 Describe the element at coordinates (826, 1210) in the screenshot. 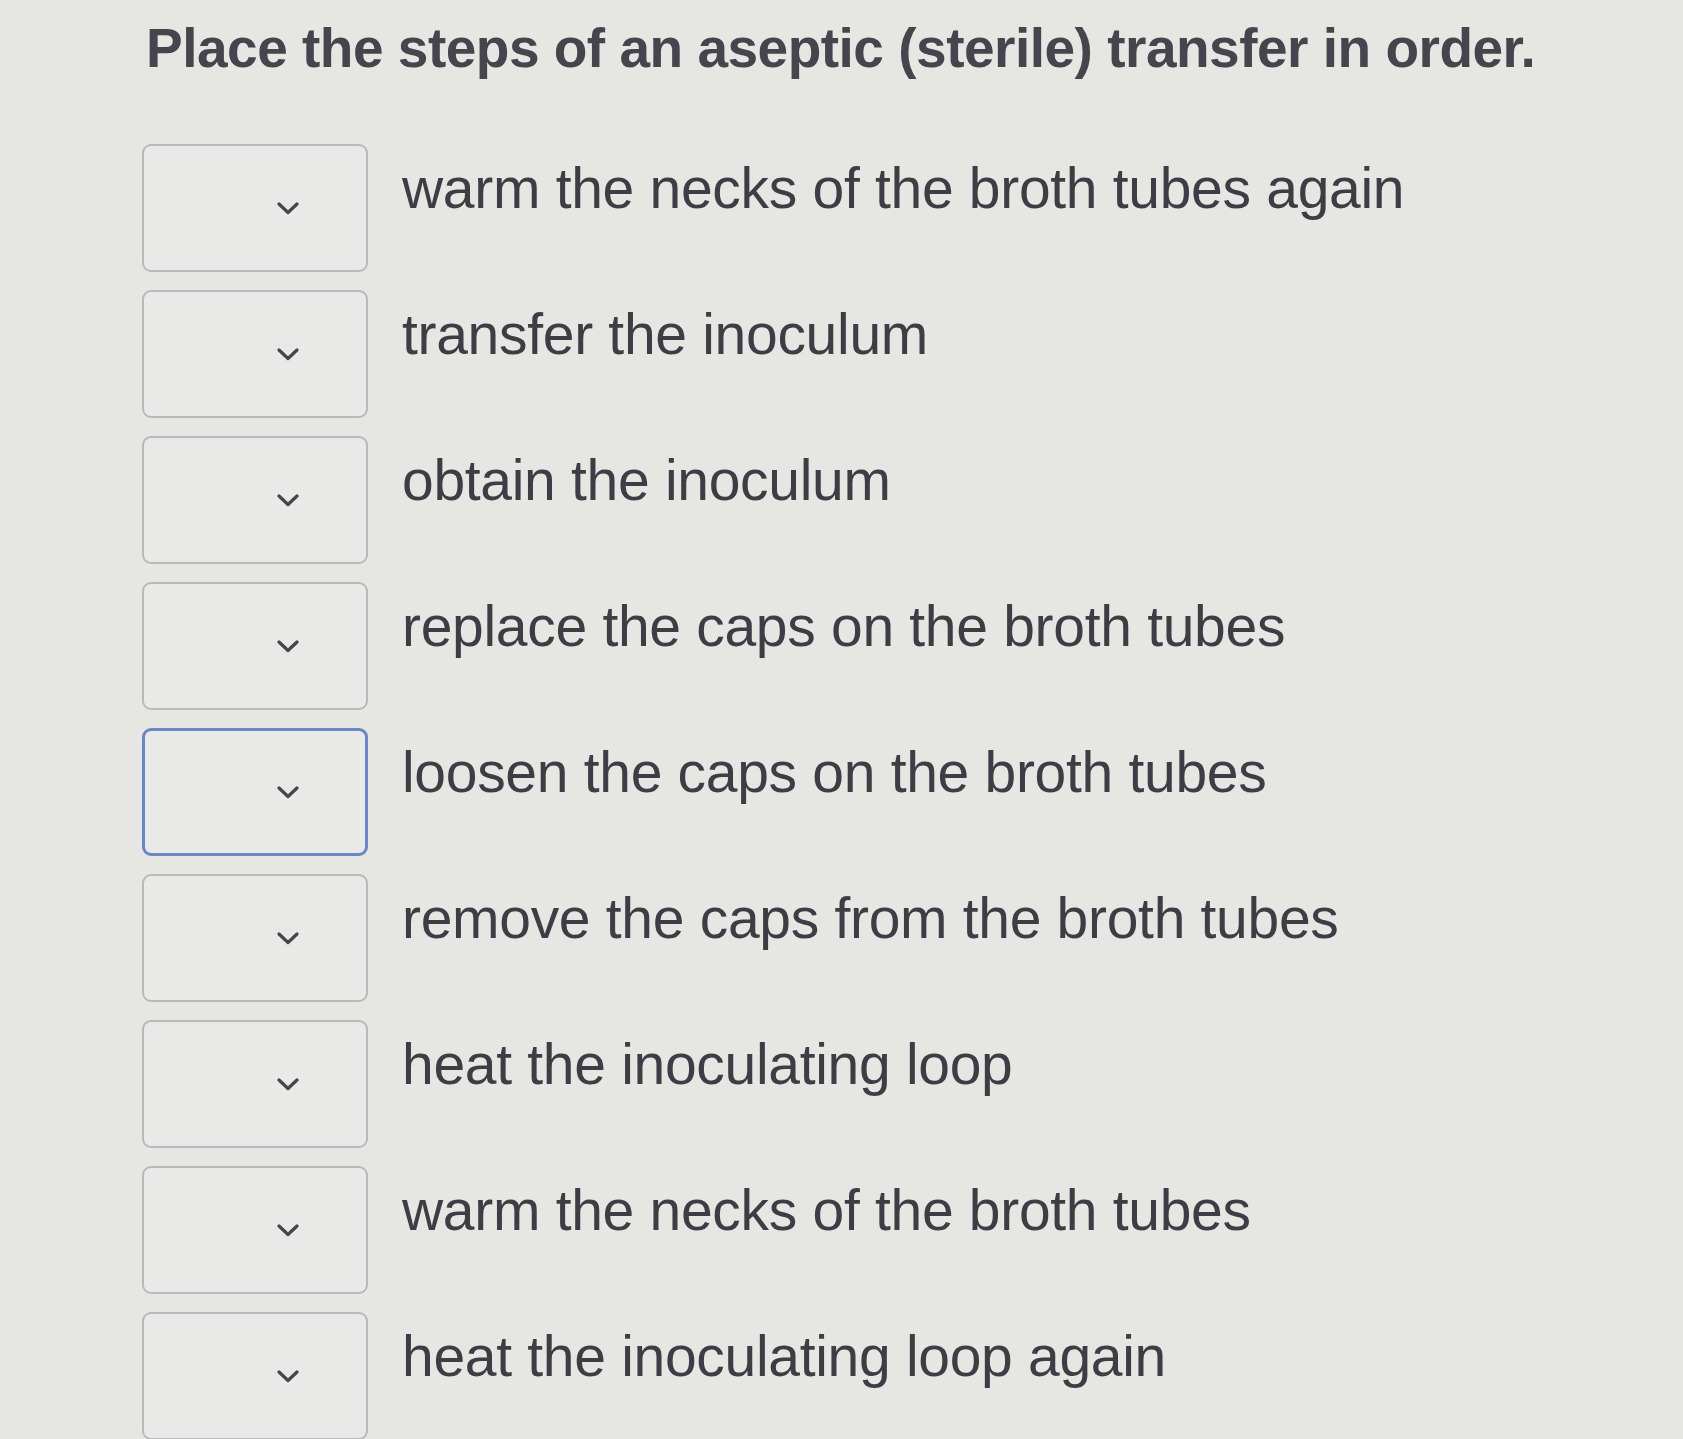

I see `step-text: warm the necks of the broth tubes` at that location.